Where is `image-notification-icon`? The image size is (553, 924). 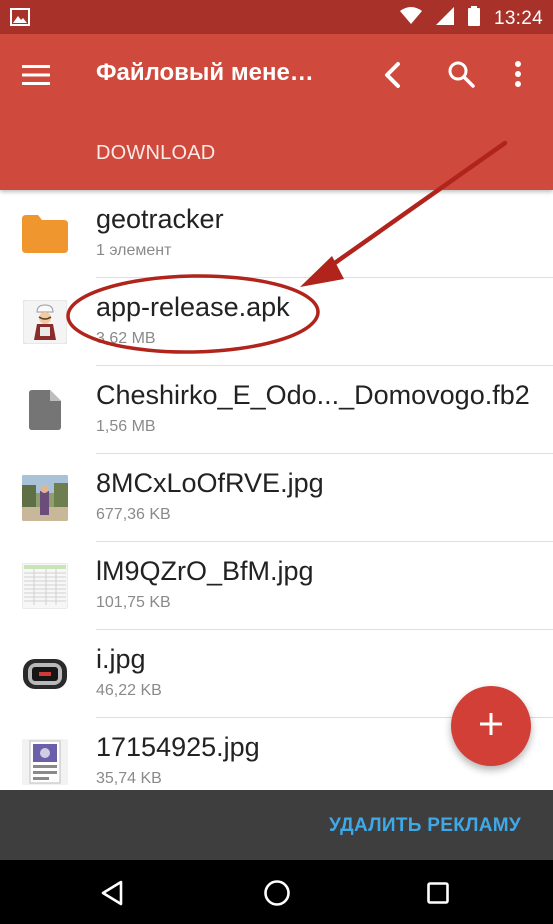 image-notification-icon is located at coordinates (20, 19).